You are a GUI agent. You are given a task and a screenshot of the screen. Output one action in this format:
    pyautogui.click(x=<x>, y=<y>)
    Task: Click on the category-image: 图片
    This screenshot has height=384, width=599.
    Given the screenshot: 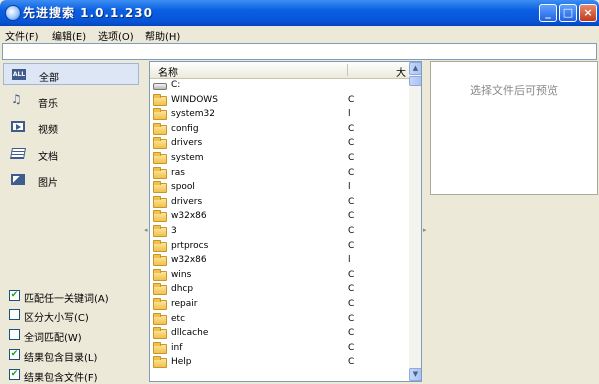 What is the action you would take?
    pyautogui.click(x=71, y=180)
    